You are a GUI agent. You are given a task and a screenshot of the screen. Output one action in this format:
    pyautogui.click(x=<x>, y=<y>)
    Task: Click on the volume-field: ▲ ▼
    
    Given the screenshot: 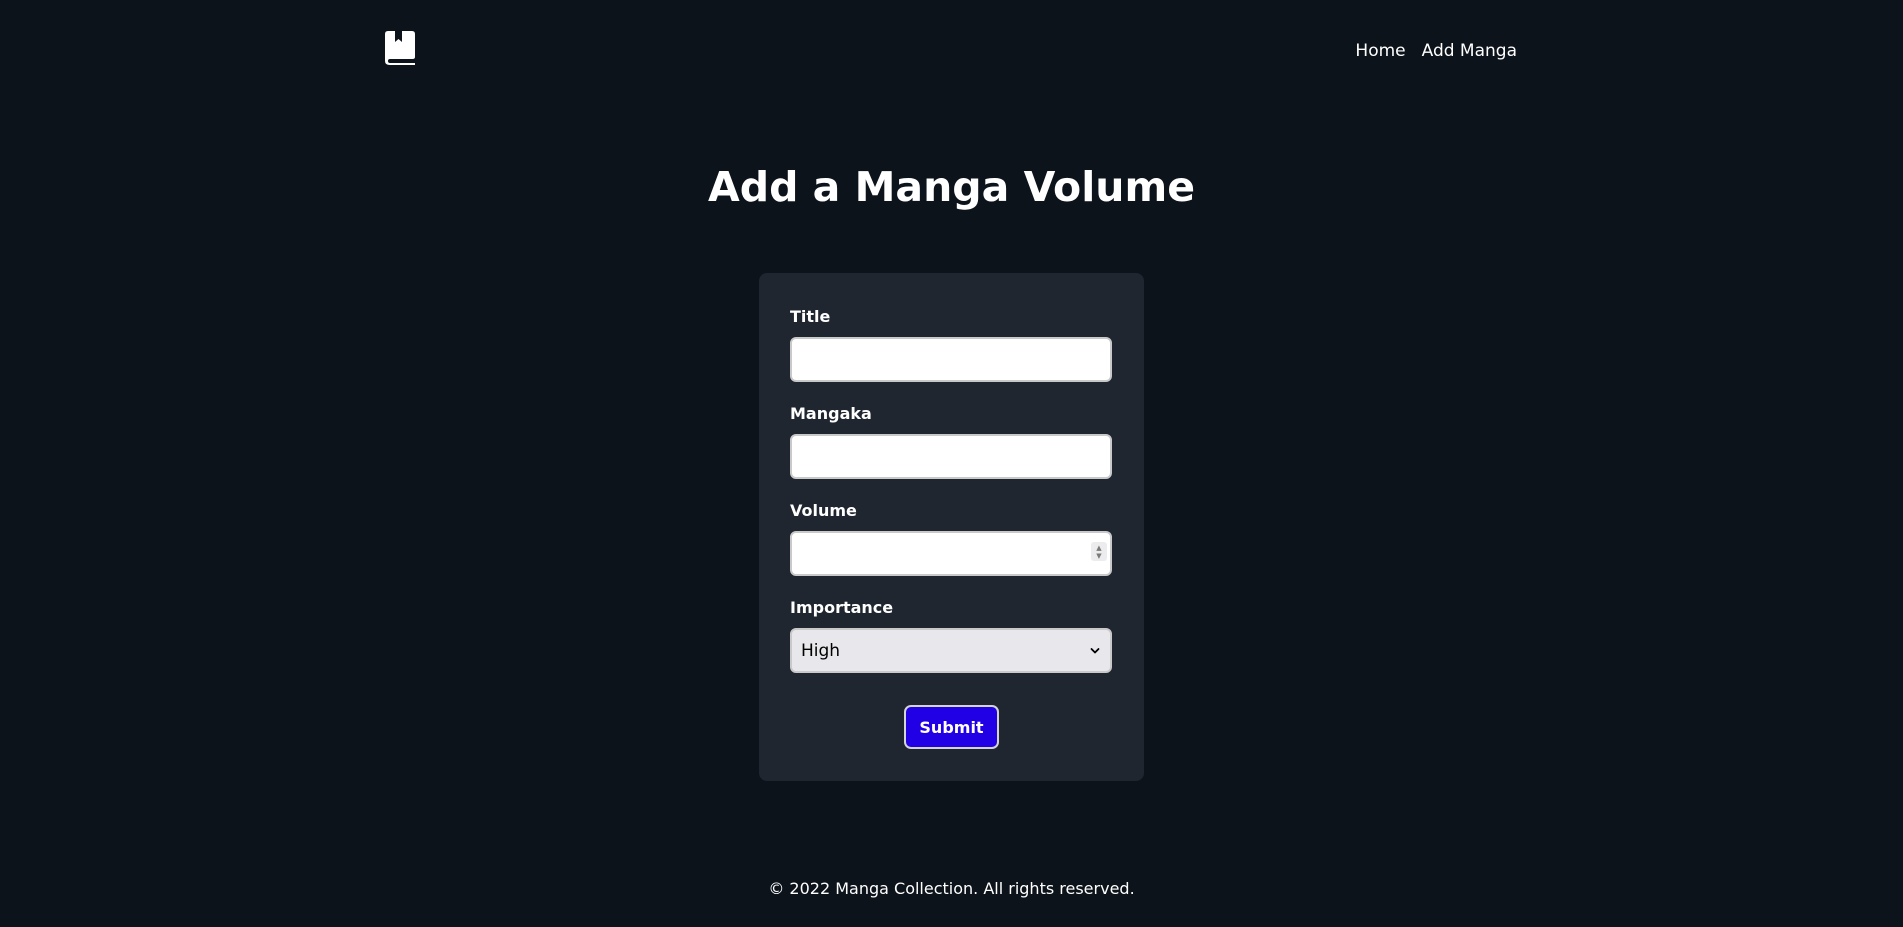 What is the action you would take?
    pyautogui.click(x=951, y=553)
    